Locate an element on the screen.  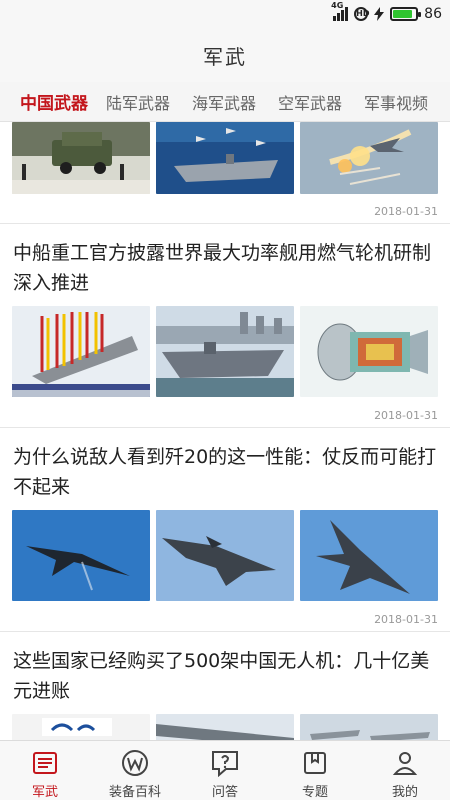
article-image-army-vehicles is located at coordinates (81, 158).